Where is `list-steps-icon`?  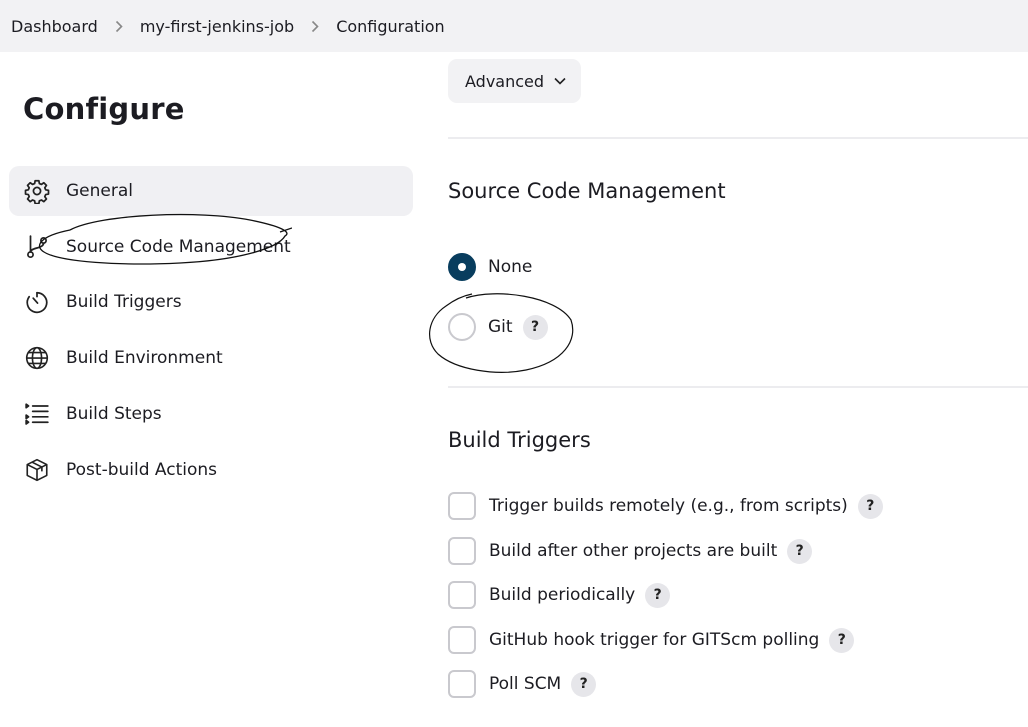 list-steps-icon is located at coordinates (37, 414).